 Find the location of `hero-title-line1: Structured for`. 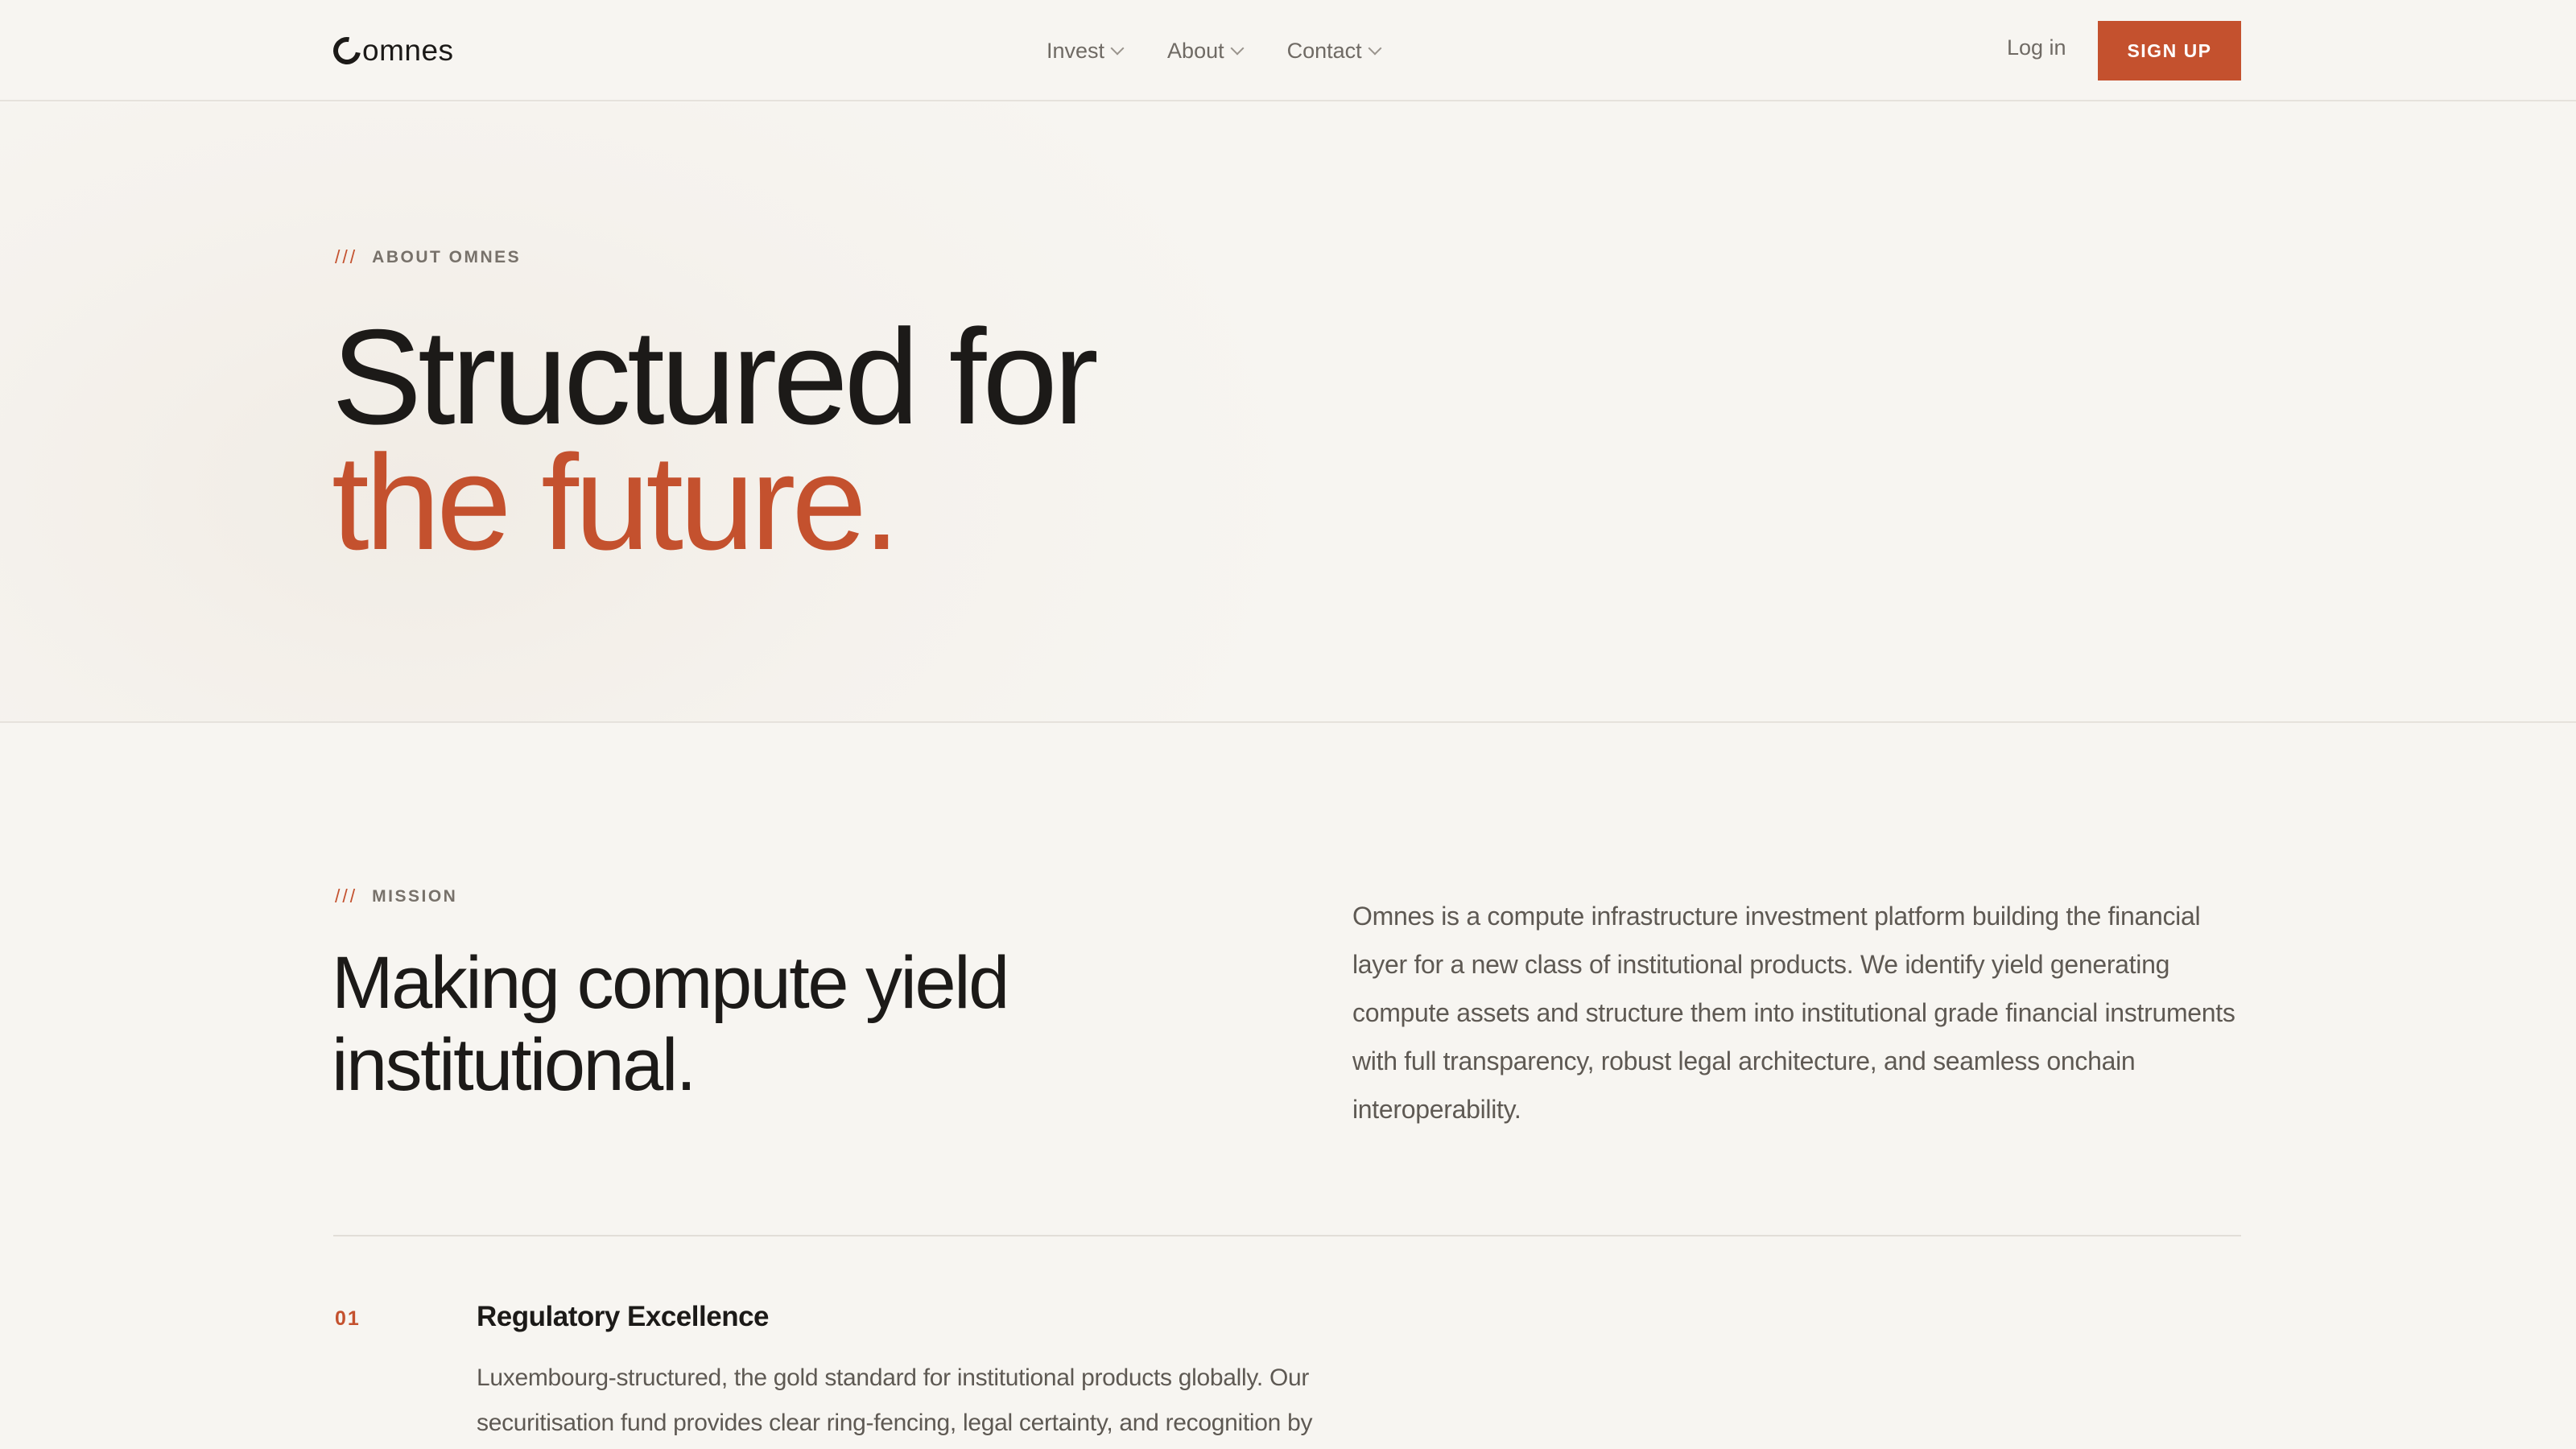

hero-title-line1: Structured for is located at coordinates (715, 376).